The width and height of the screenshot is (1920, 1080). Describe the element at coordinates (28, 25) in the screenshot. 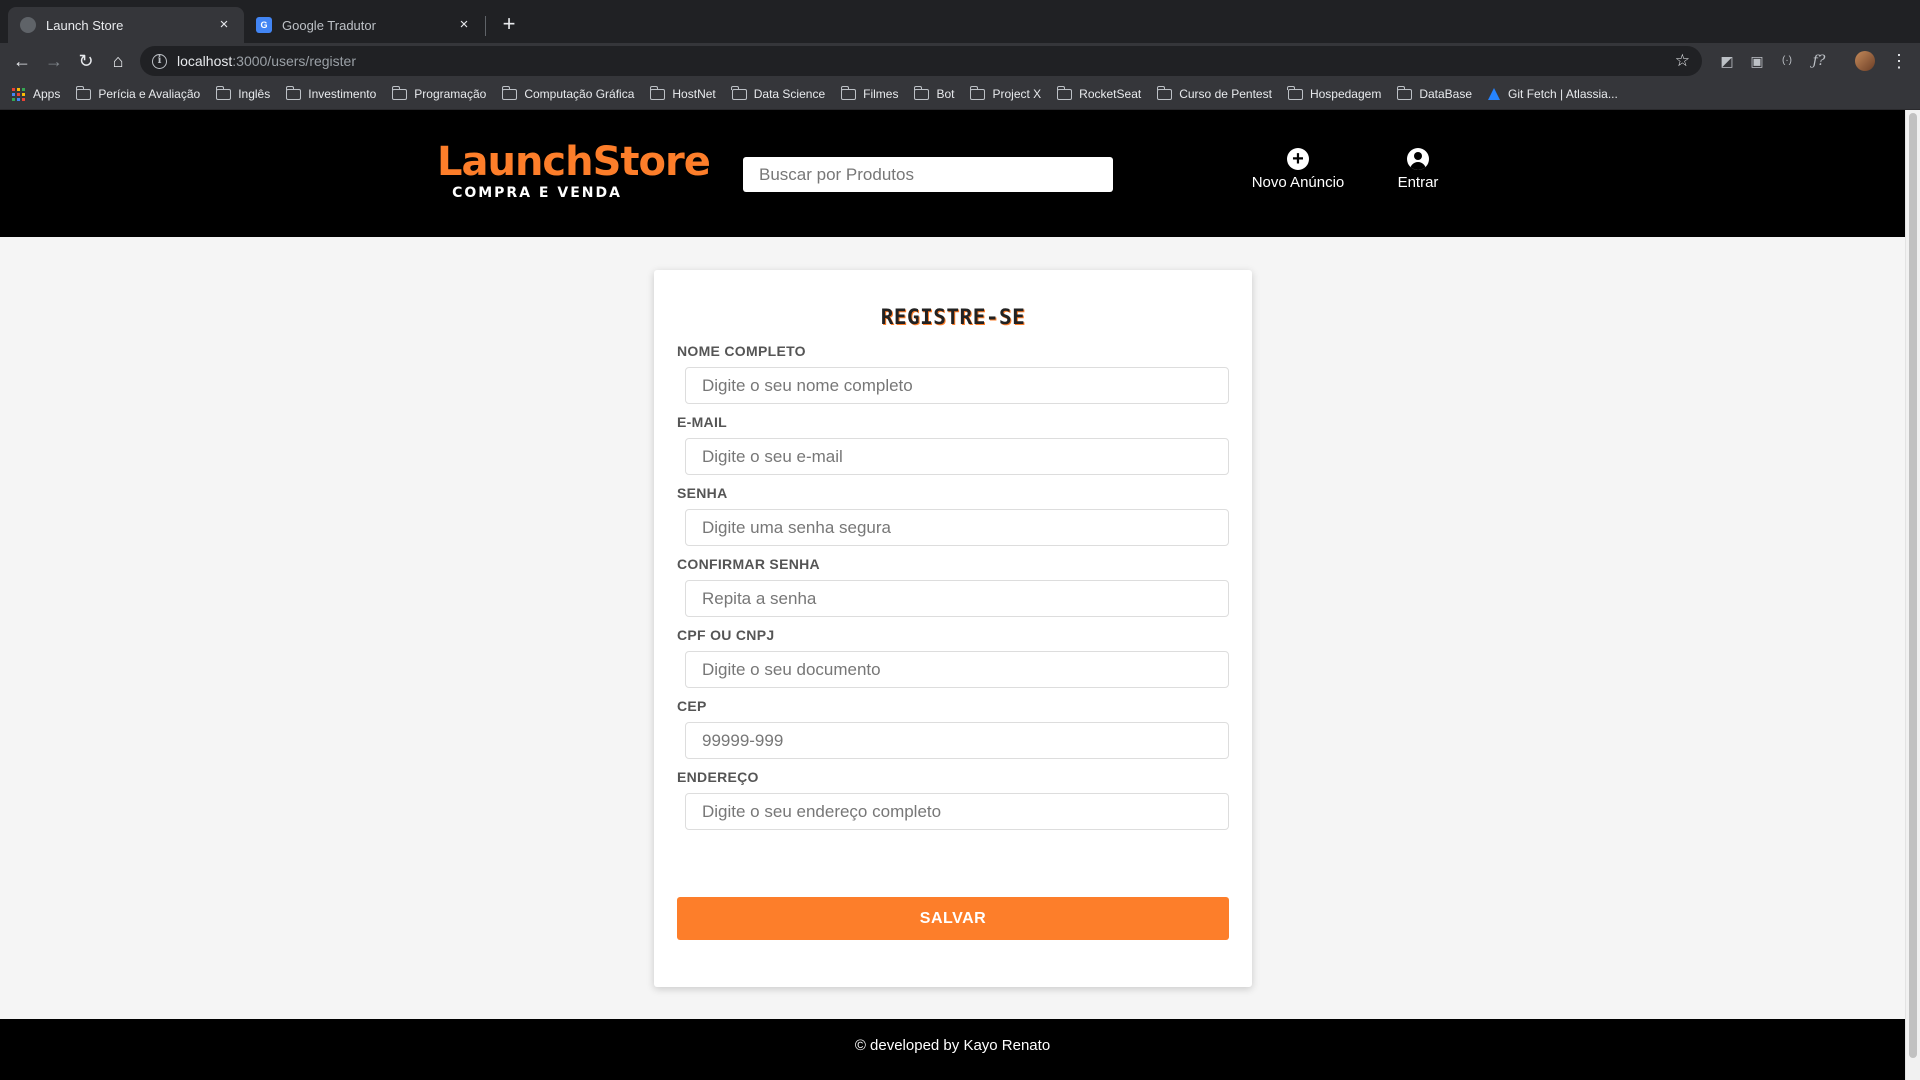

I see `globe-icon` at that location.